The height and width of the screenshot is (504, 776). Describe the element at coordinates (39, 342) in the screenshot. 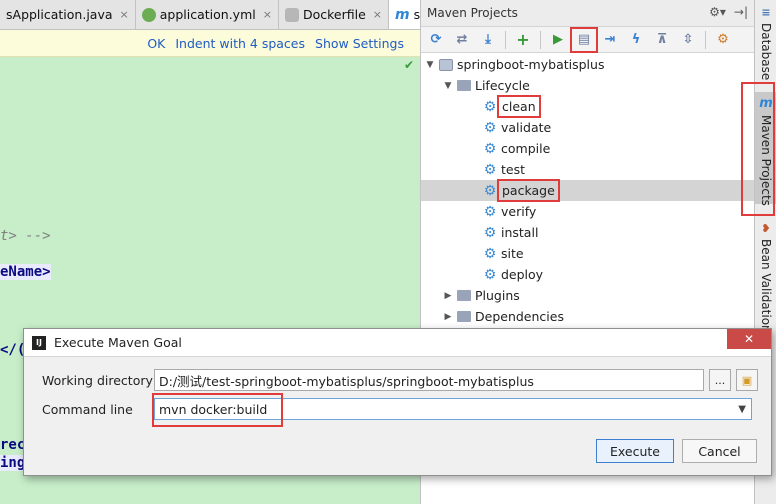

I see `intellij-icon: IJ` at that location.